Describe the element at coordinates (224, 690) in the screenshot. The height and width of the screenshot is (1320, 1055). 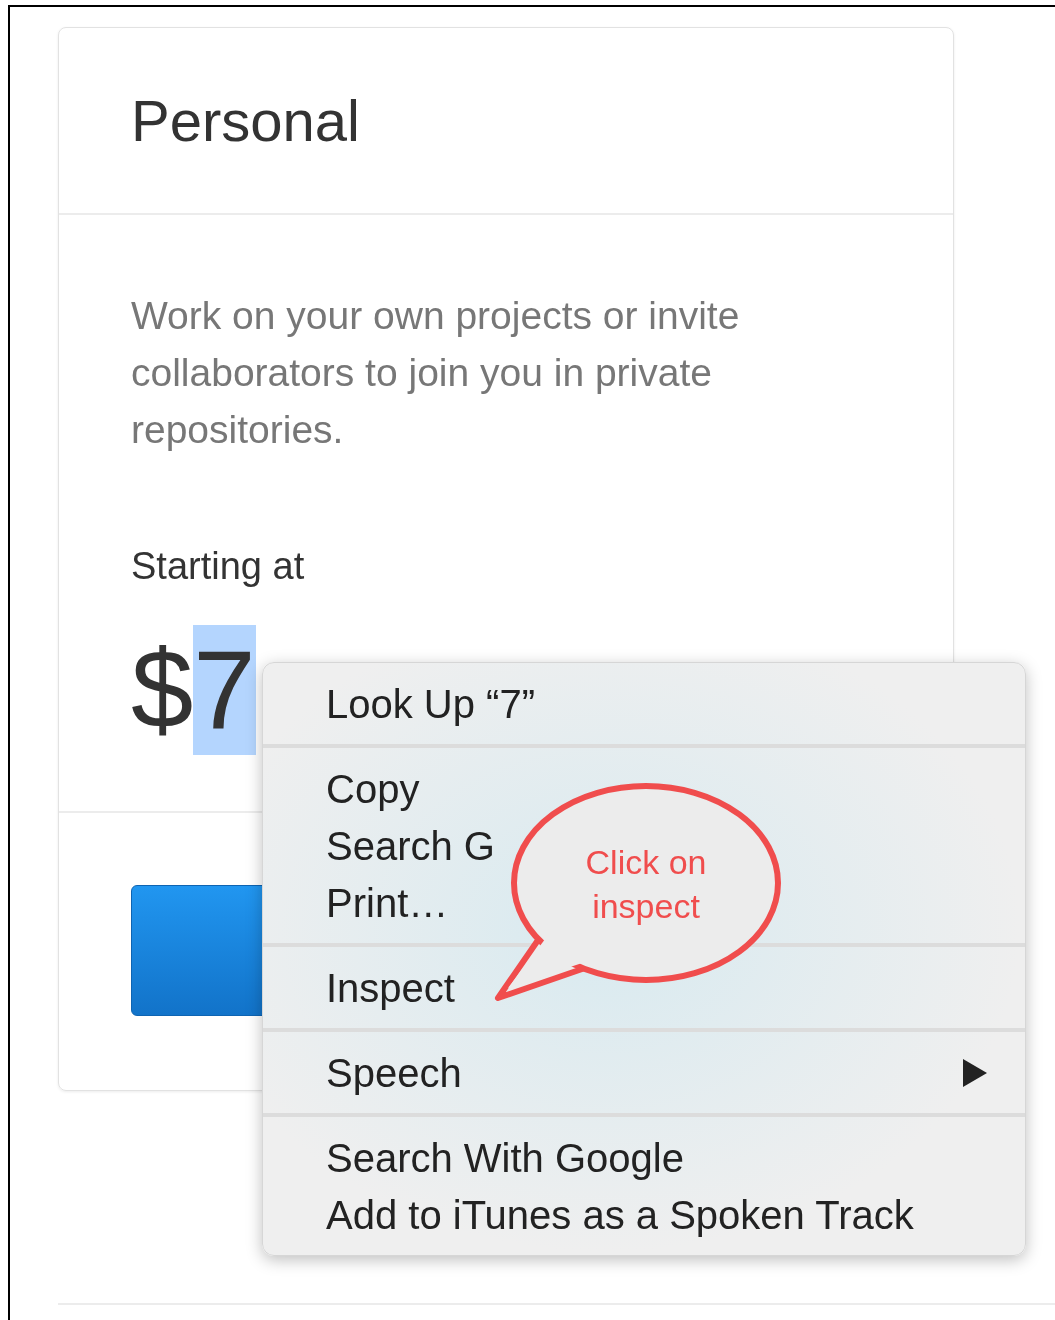
I see `price-amount: 7` at that location.